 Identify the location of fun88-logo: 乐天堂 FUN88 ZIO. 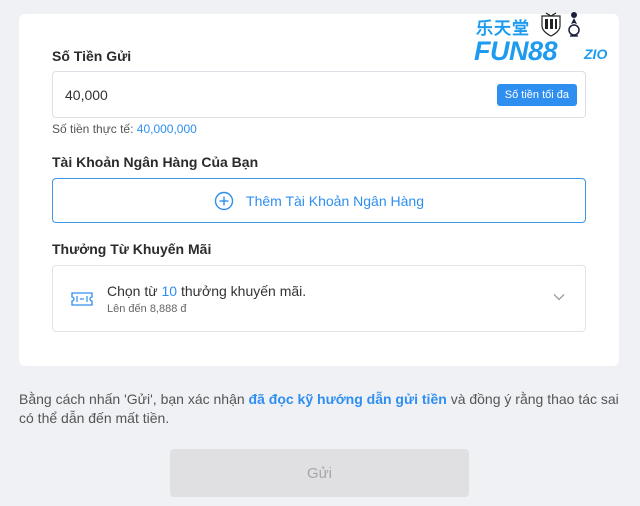
(550, 40).